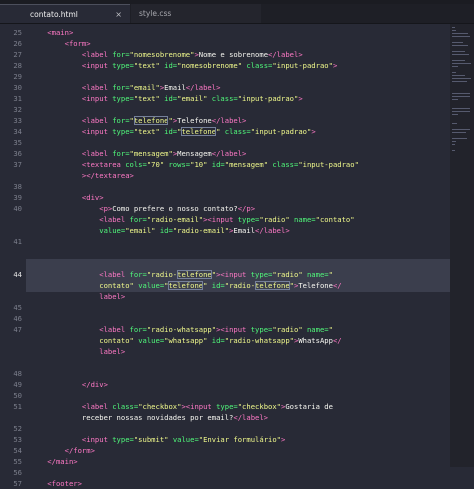 This screenshot has width=474, height=489. What do you see at coordinates (17, 274) in the screenshot?
I see `line-number: 44` at bounding box center [17, 274].